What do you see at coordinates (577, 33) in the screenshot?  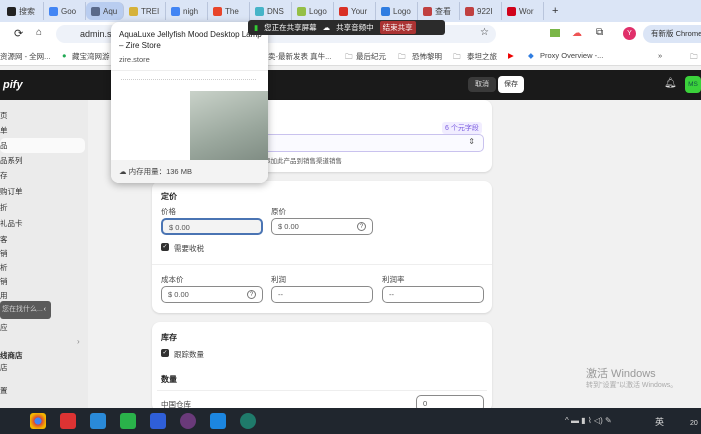 I see `extension-icon: ☁` at bounding box center [577, 33].